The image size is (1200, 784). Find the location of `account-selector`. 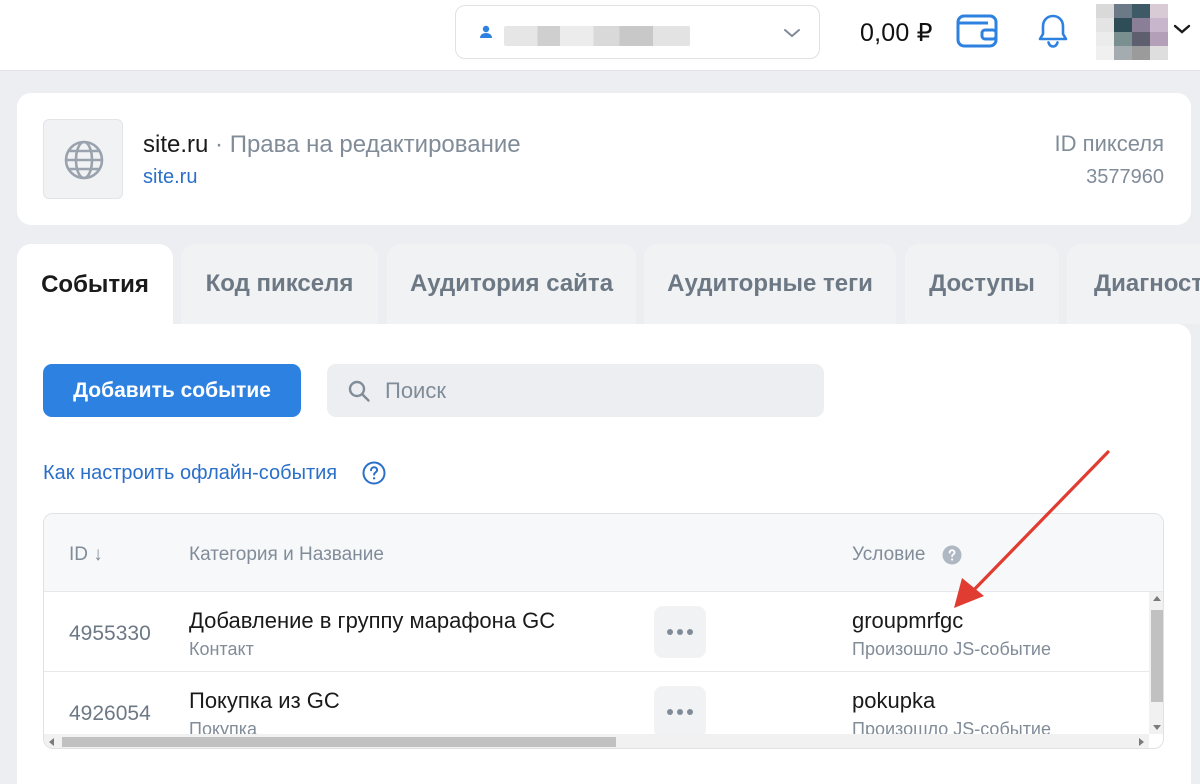

account-selector is located at coordinates (637, 32).